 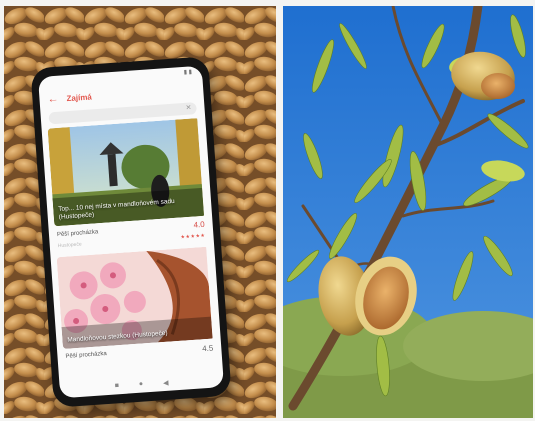 What do you see at coordinates (188, 107) in the screenshot?
I see `close-icon: ✕` at bounding box center [188, 107].